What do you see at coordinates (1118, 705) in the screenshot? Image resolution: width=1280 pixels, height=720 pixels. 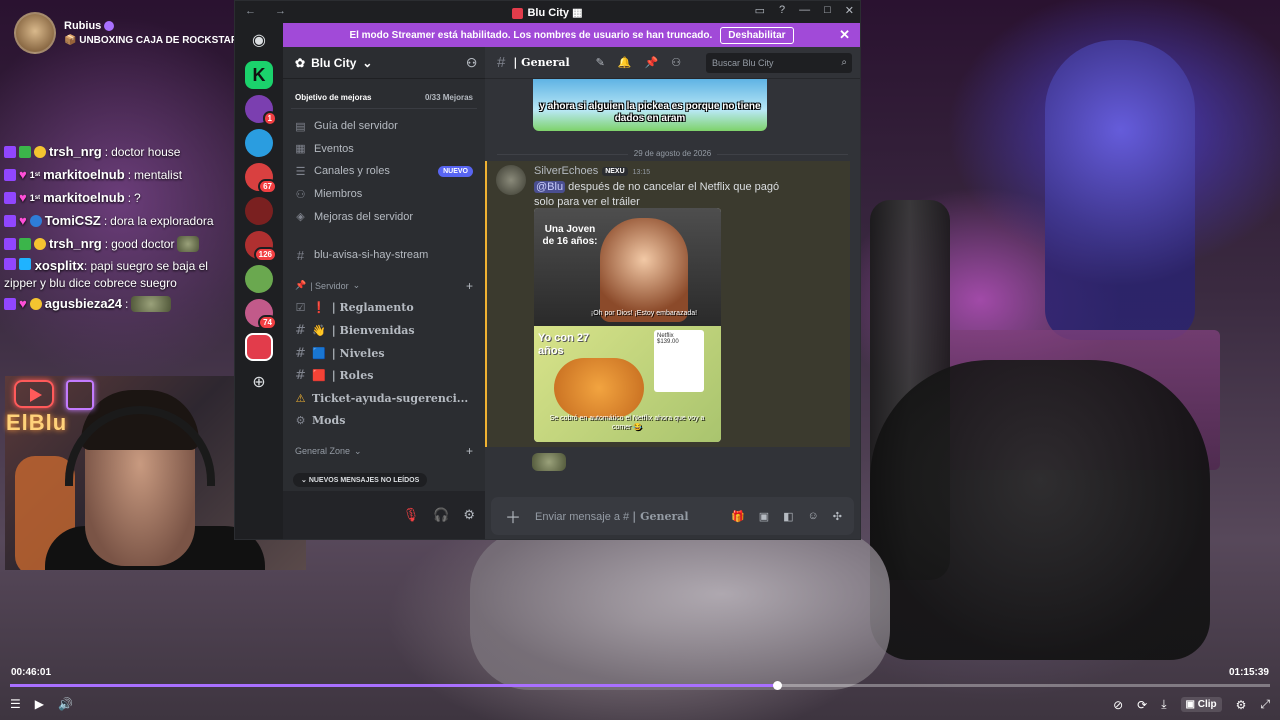 I see `captions-off-icon: ⊘` at bounding box center [1118, 705].